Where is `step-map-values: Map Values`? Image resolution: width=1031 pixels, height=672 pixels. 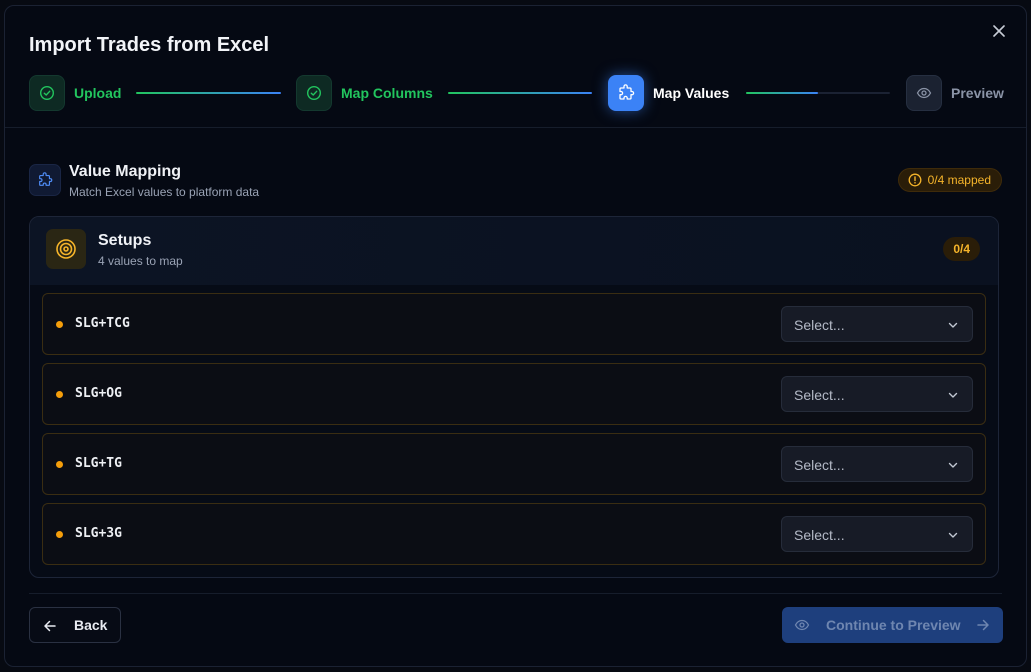
step-map-values: Map Values is located at coordinates (668, 93).